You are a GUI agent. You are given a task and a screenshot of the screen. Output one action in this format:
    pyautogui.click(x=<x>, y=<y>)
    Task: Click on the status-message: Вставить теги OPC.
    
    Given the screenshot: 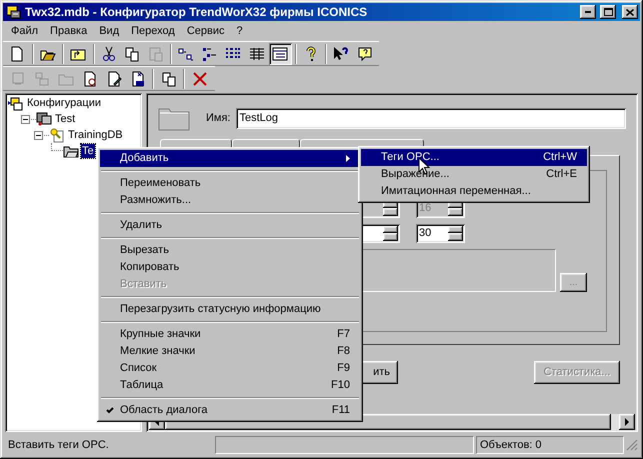 What is the action you would take?
    pyautogui.click(x=58, y=445)
    